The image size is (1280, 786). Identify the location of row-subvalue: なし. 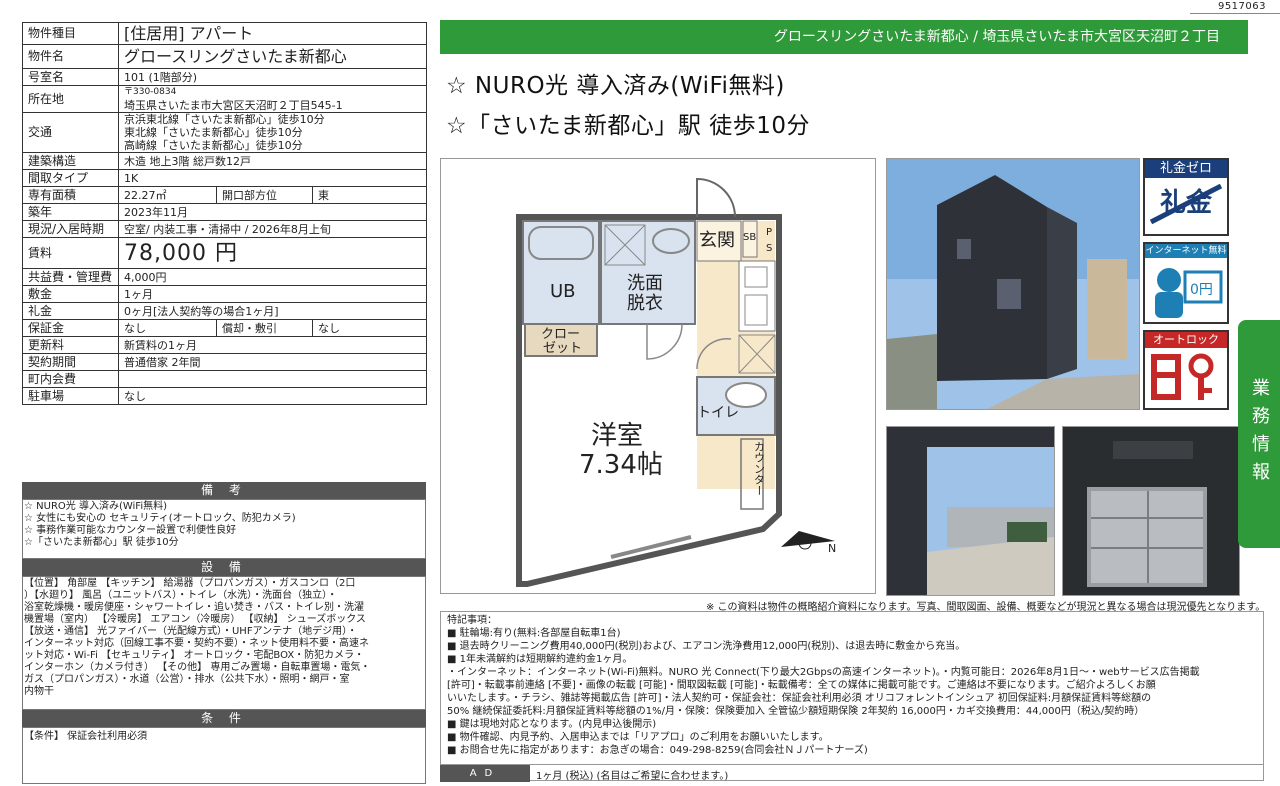
(369, 328).